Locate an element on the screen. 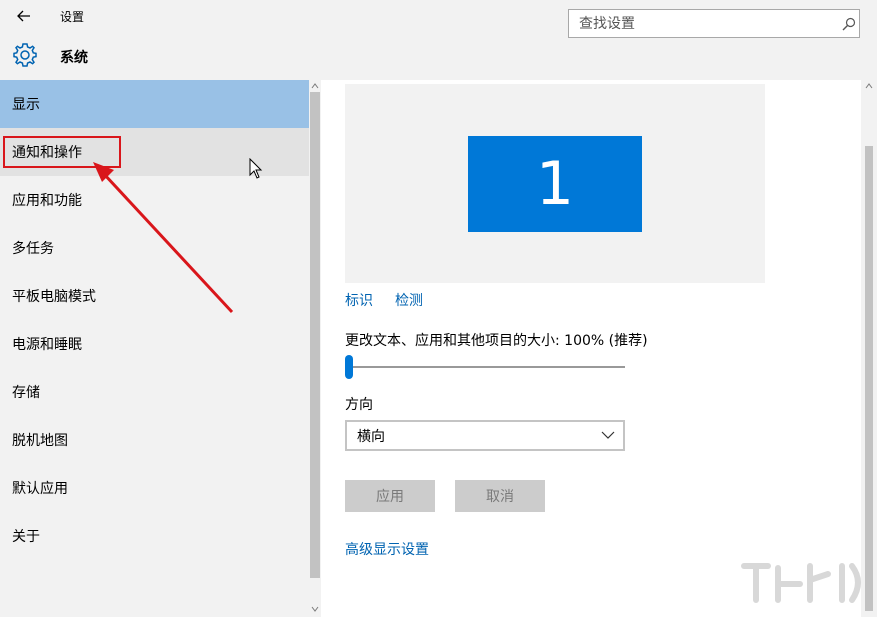 This screenshot has height=617, width=877. page-header: 系统 is located at coordinates (438, 56).